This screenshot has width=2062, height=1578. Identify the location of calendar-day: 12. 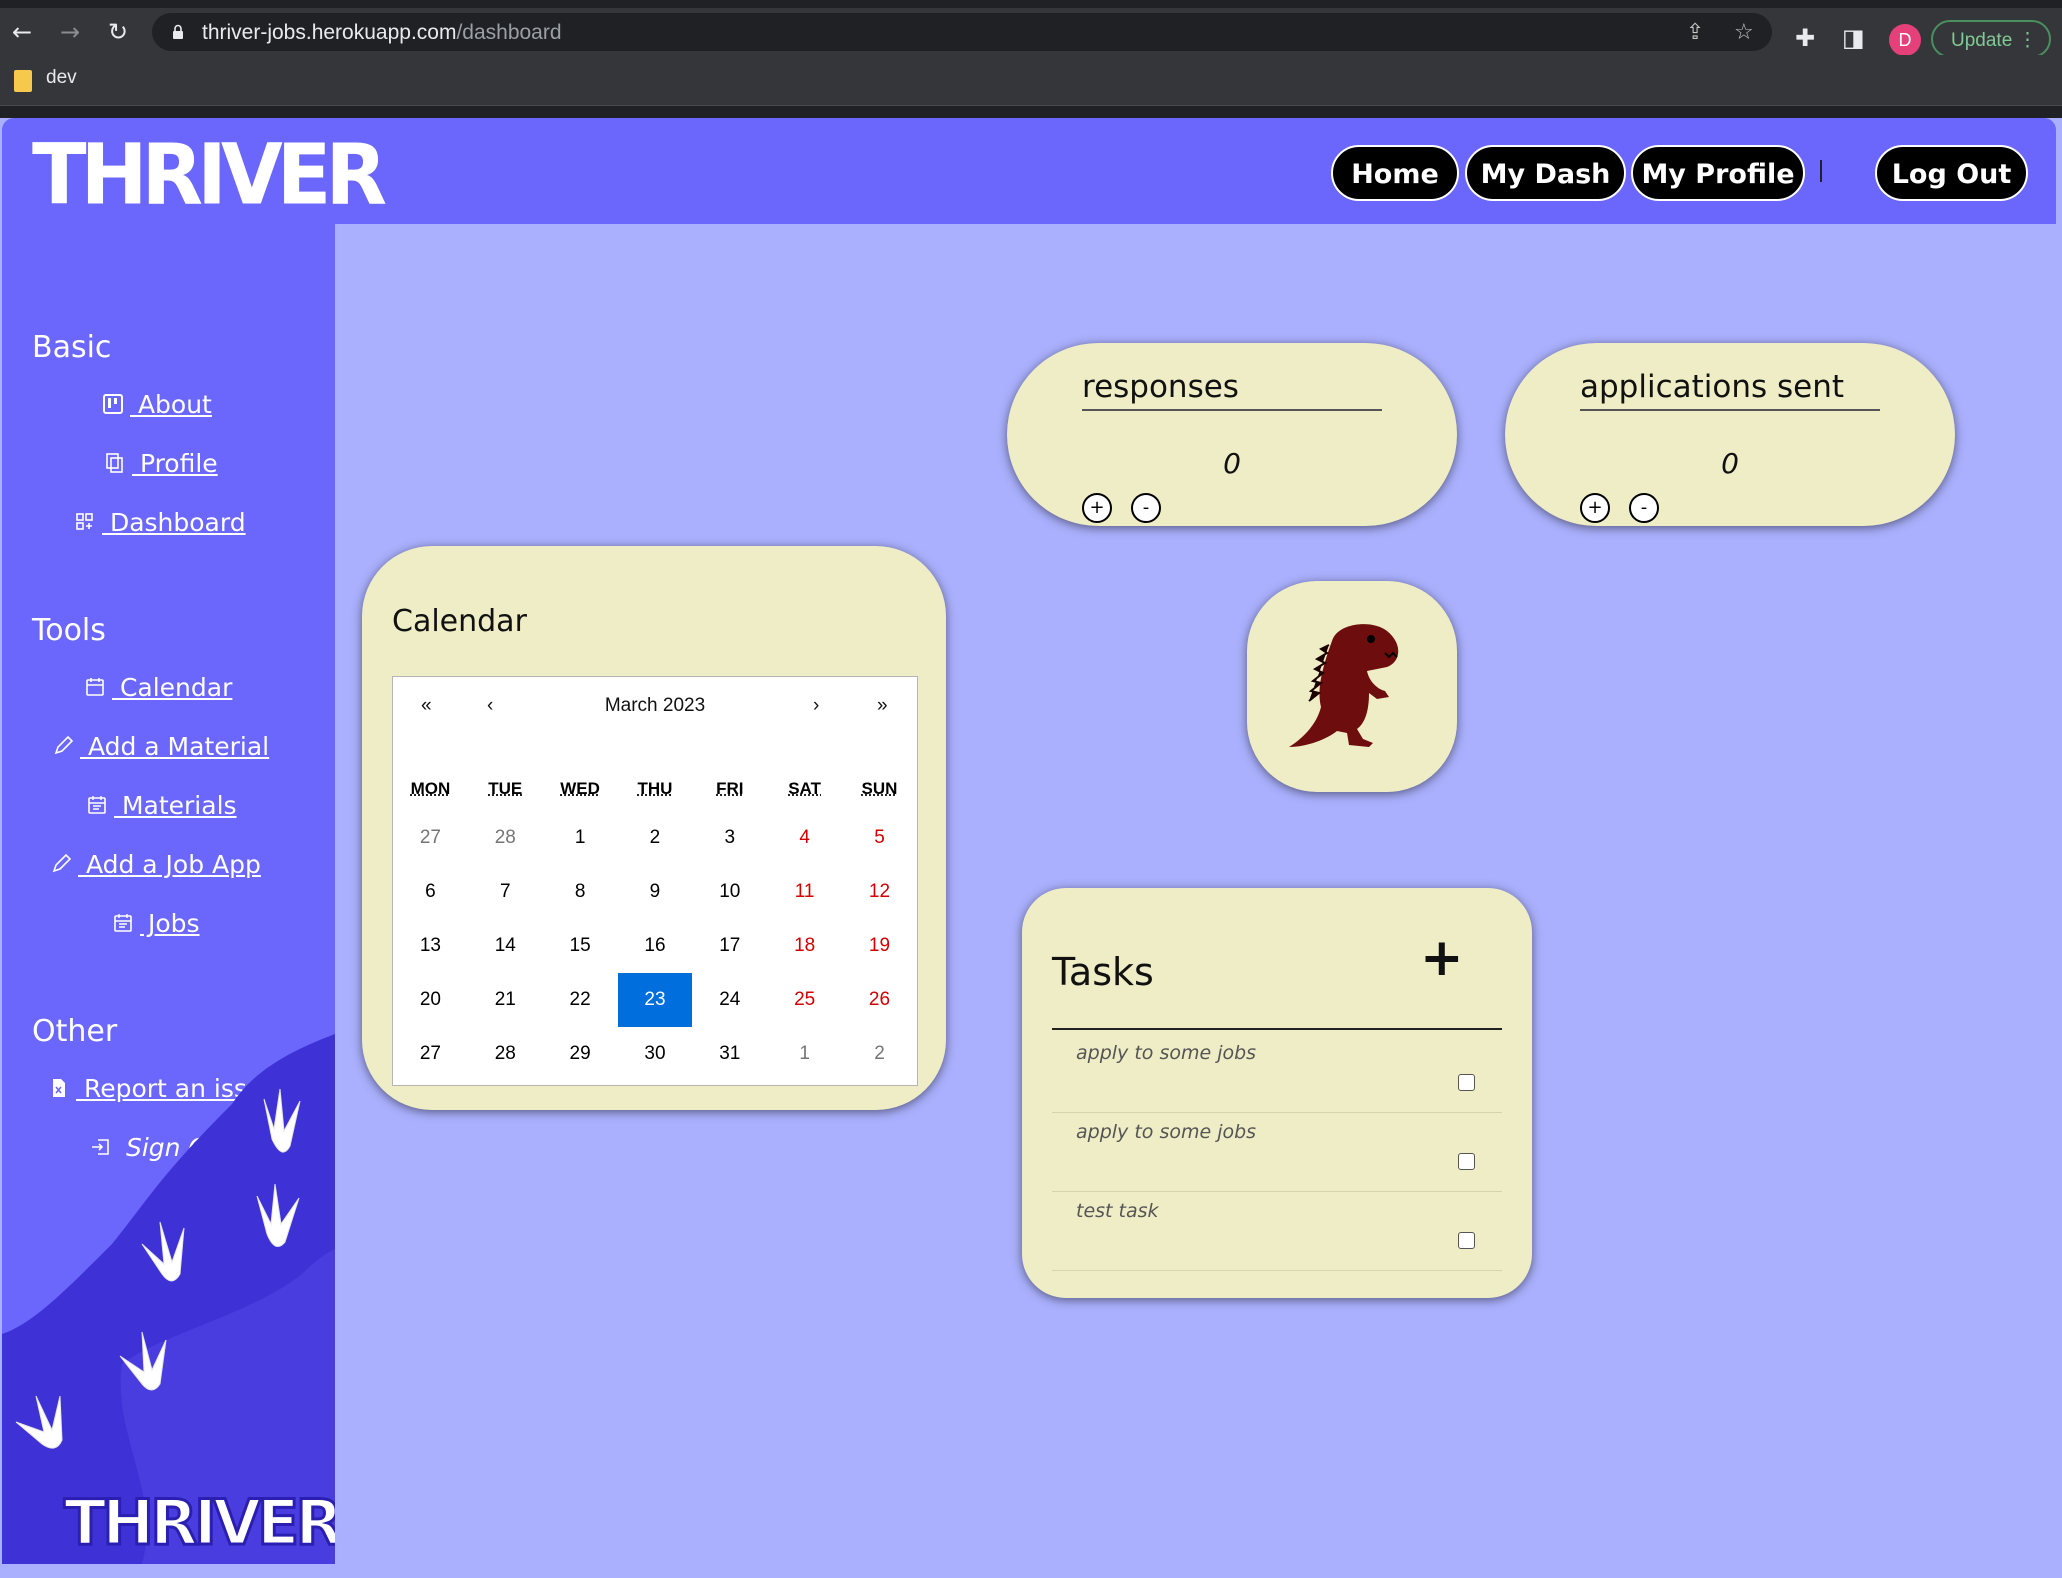
(879, 892).